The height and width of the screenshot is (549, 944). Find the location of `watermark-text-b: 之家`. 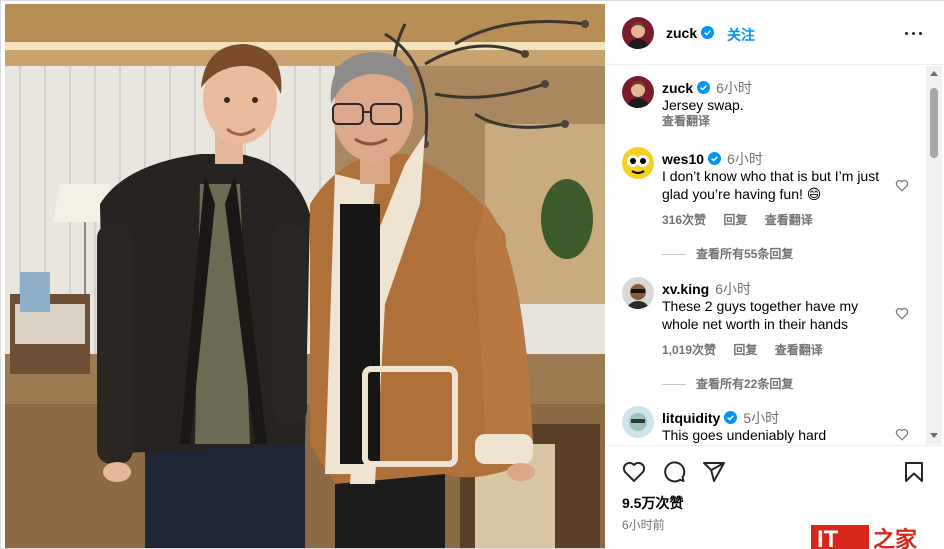

watermark-text-b: 之家 is located at coordinates (895, 538).